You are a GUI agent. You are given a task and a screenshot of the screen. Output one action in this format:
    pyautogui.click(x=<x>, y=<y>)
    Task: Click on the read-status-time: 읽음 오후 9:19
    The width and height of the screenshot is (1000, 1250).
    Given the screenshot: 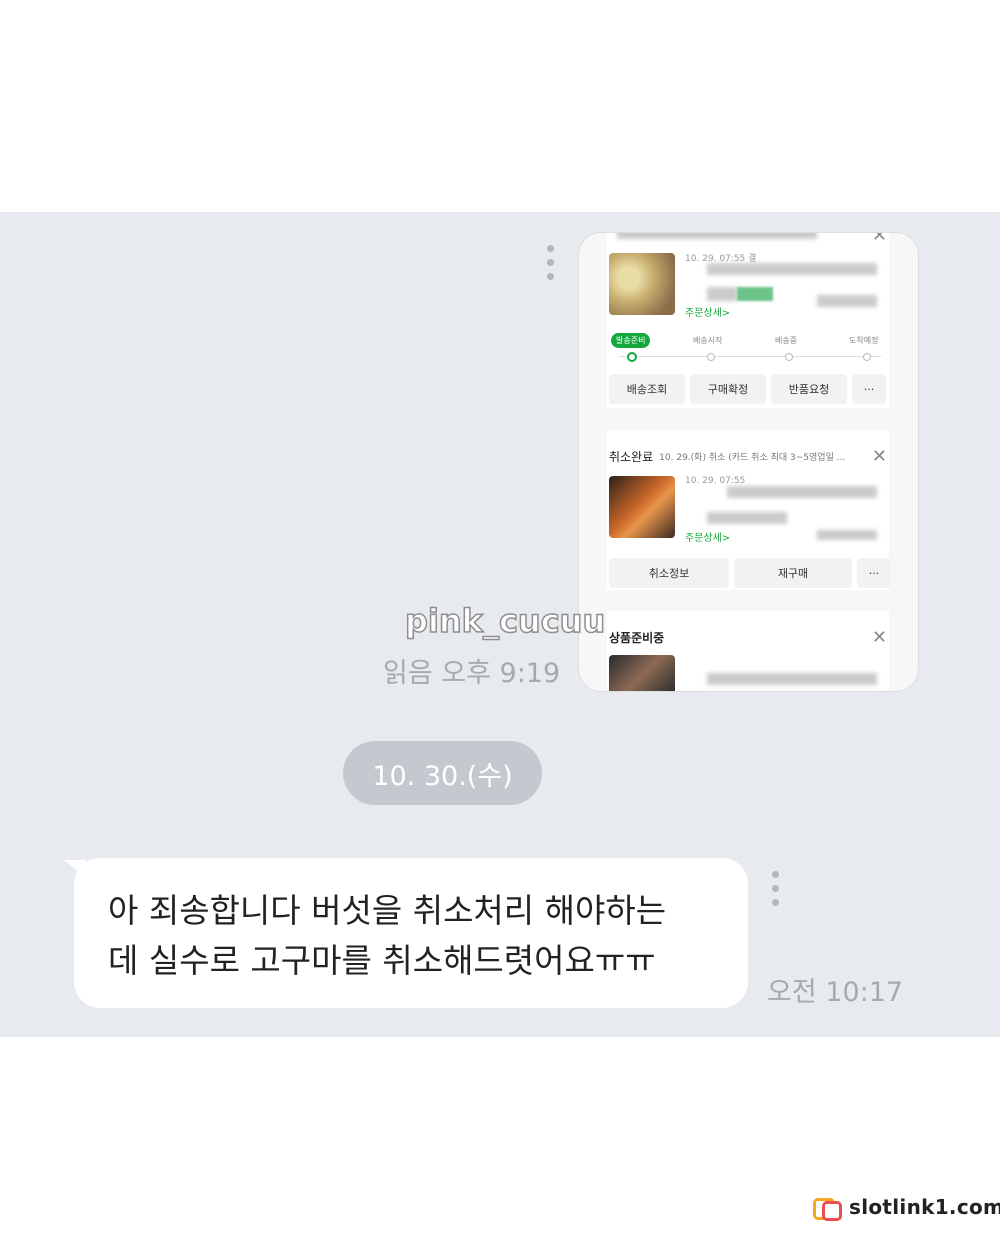 What is the action you would take?
    pyautogui.click(x=472, y=673)
    